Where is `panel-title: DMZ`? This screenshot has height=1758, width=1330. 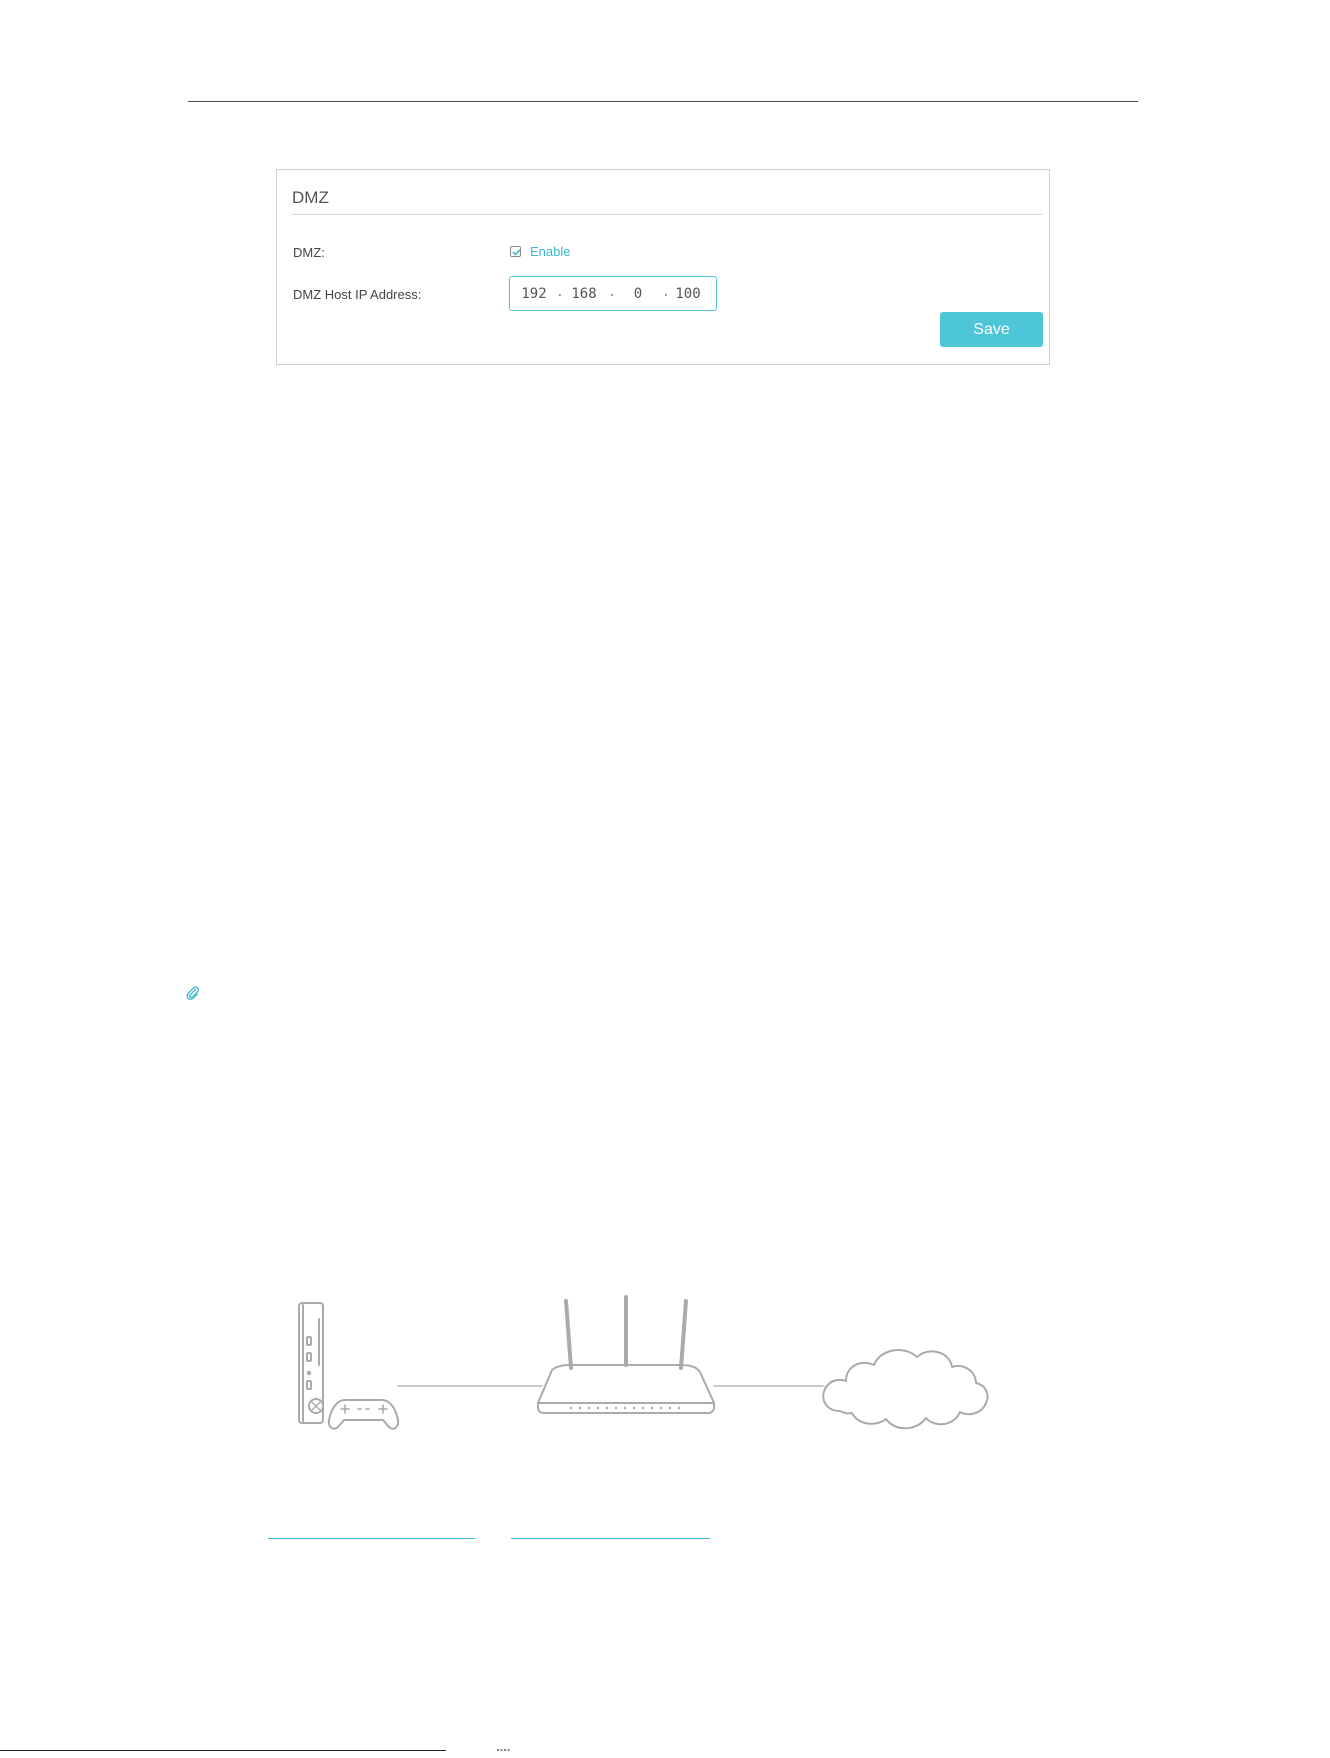 panel-title: DMZ is located at coordinates (310, 197).